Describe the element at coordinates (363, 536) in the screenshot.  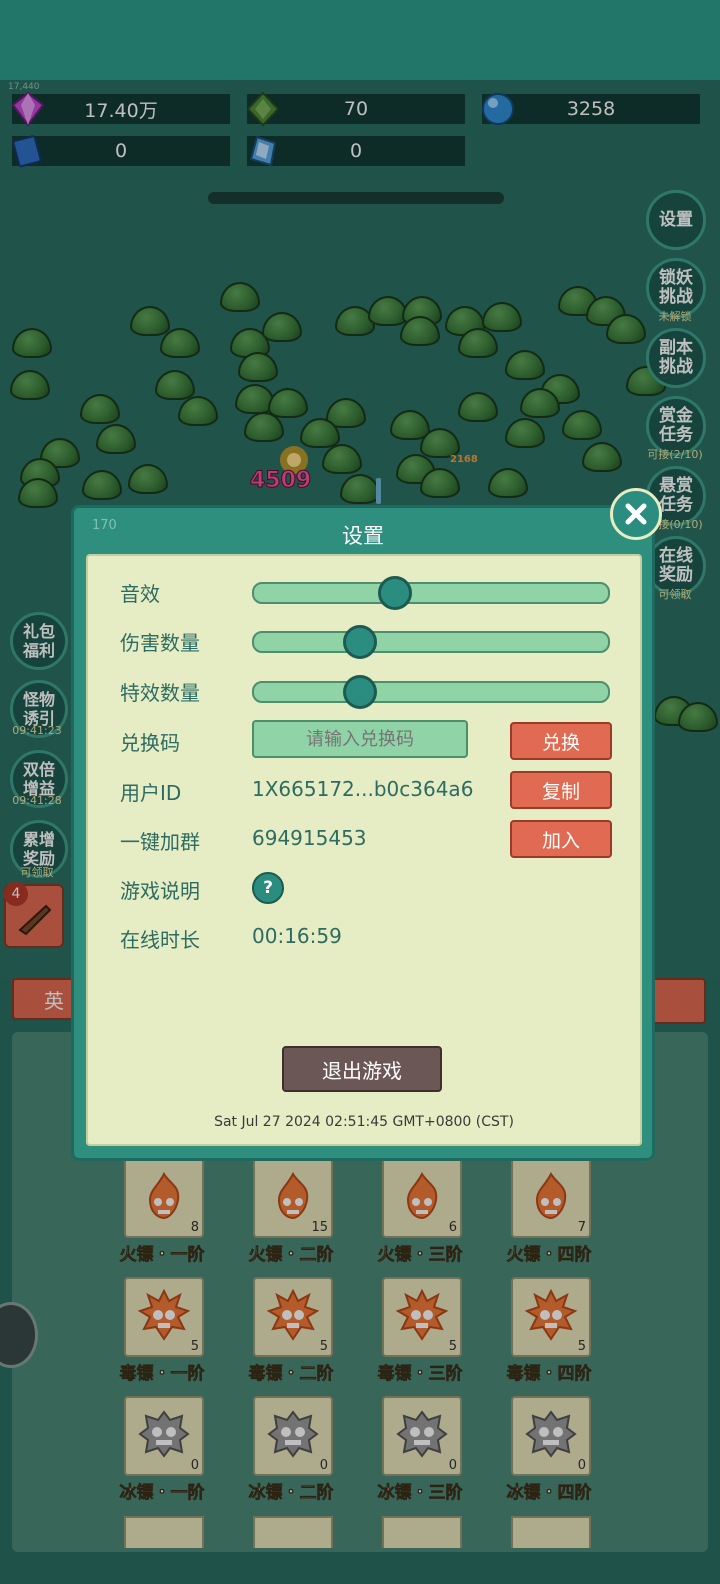
I see `dialog-title: 设置` at that location.